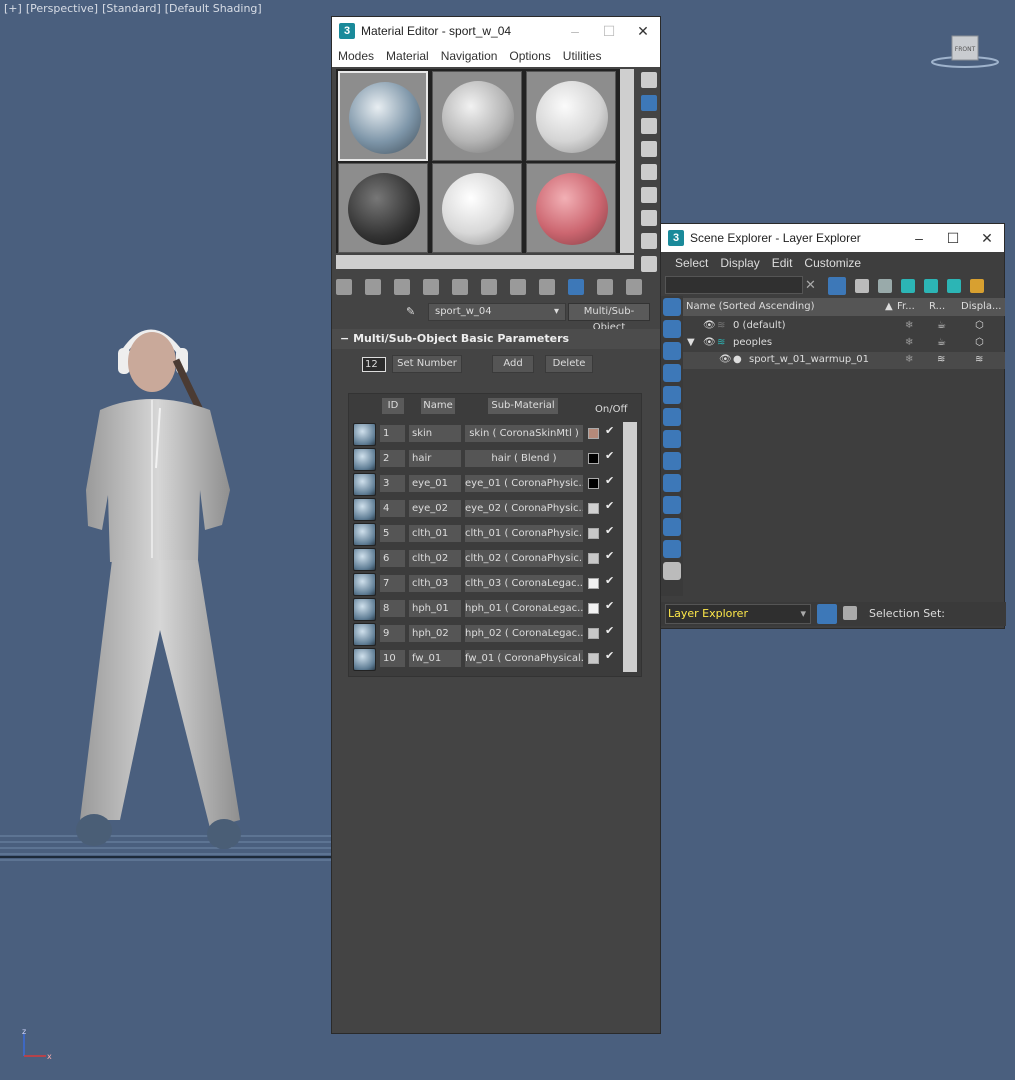  What do you see at coordinates (131, 8) in the screenshot?
I see `viewport-standard-menu: [Standard]` at bounding box center [131, 8].